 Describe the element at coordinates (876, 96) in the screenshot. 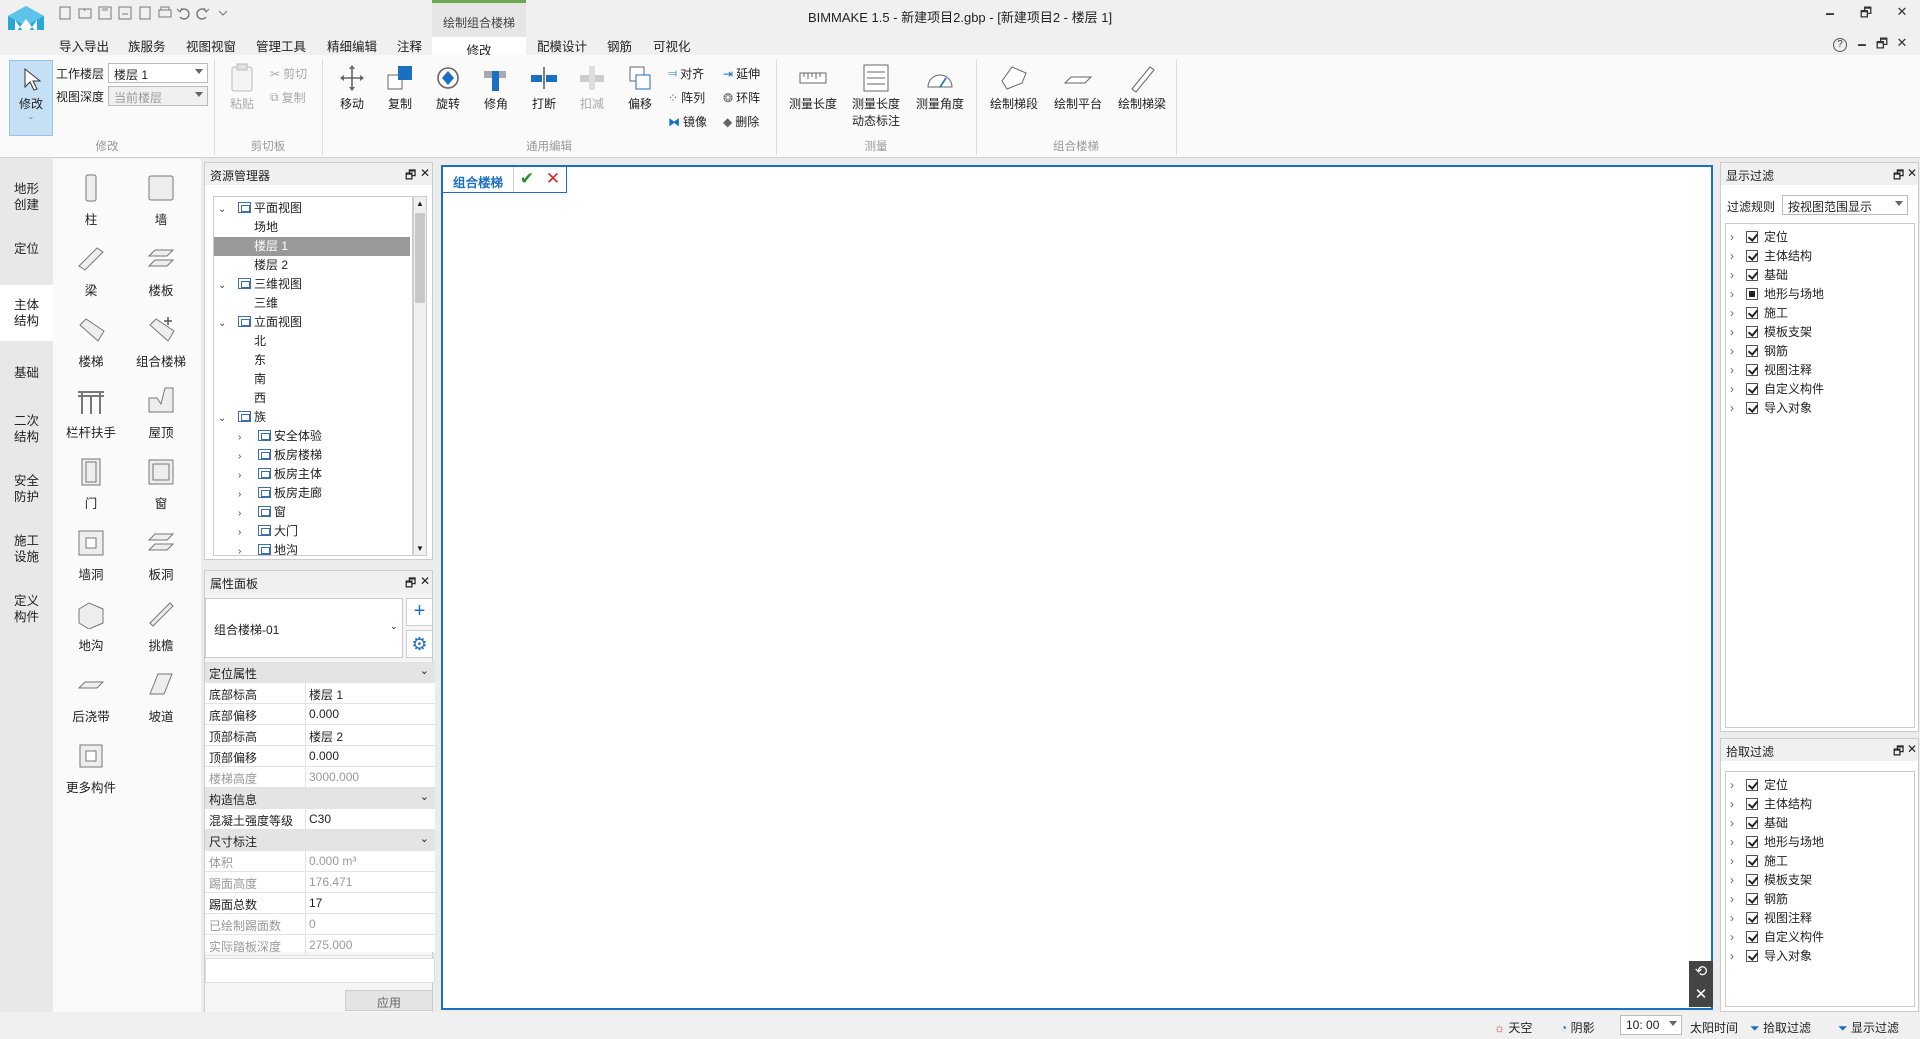

I see `measure-dynamic-button: 测量长度 动态标注` at that location.